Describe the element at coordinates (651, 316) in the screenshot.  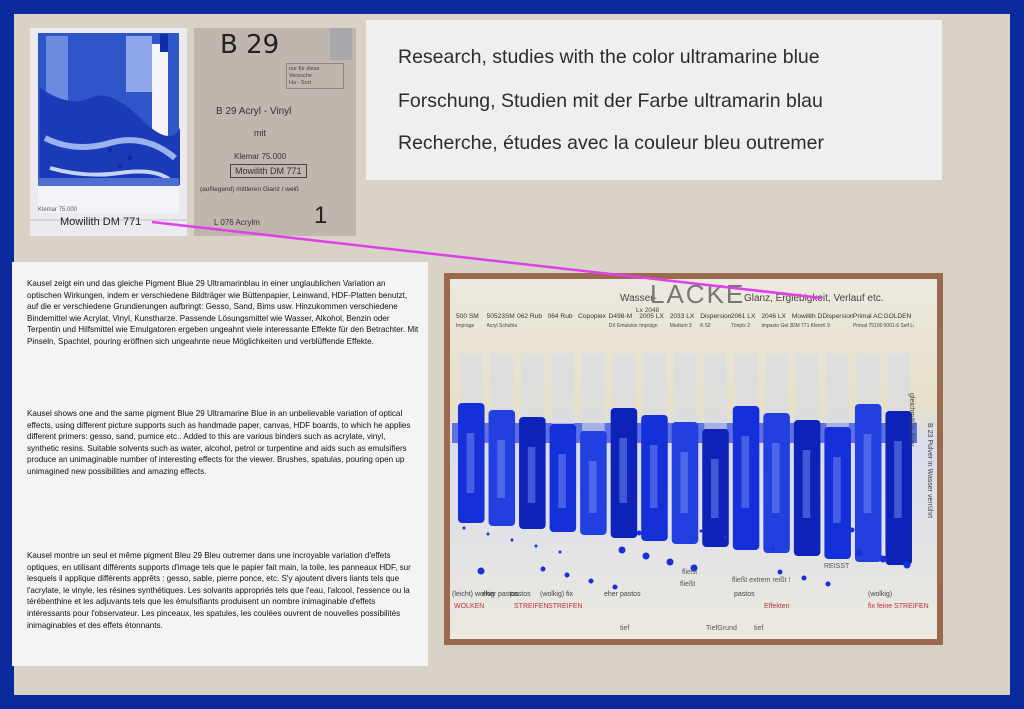
I see `column-label: 2005 LX` at that location.